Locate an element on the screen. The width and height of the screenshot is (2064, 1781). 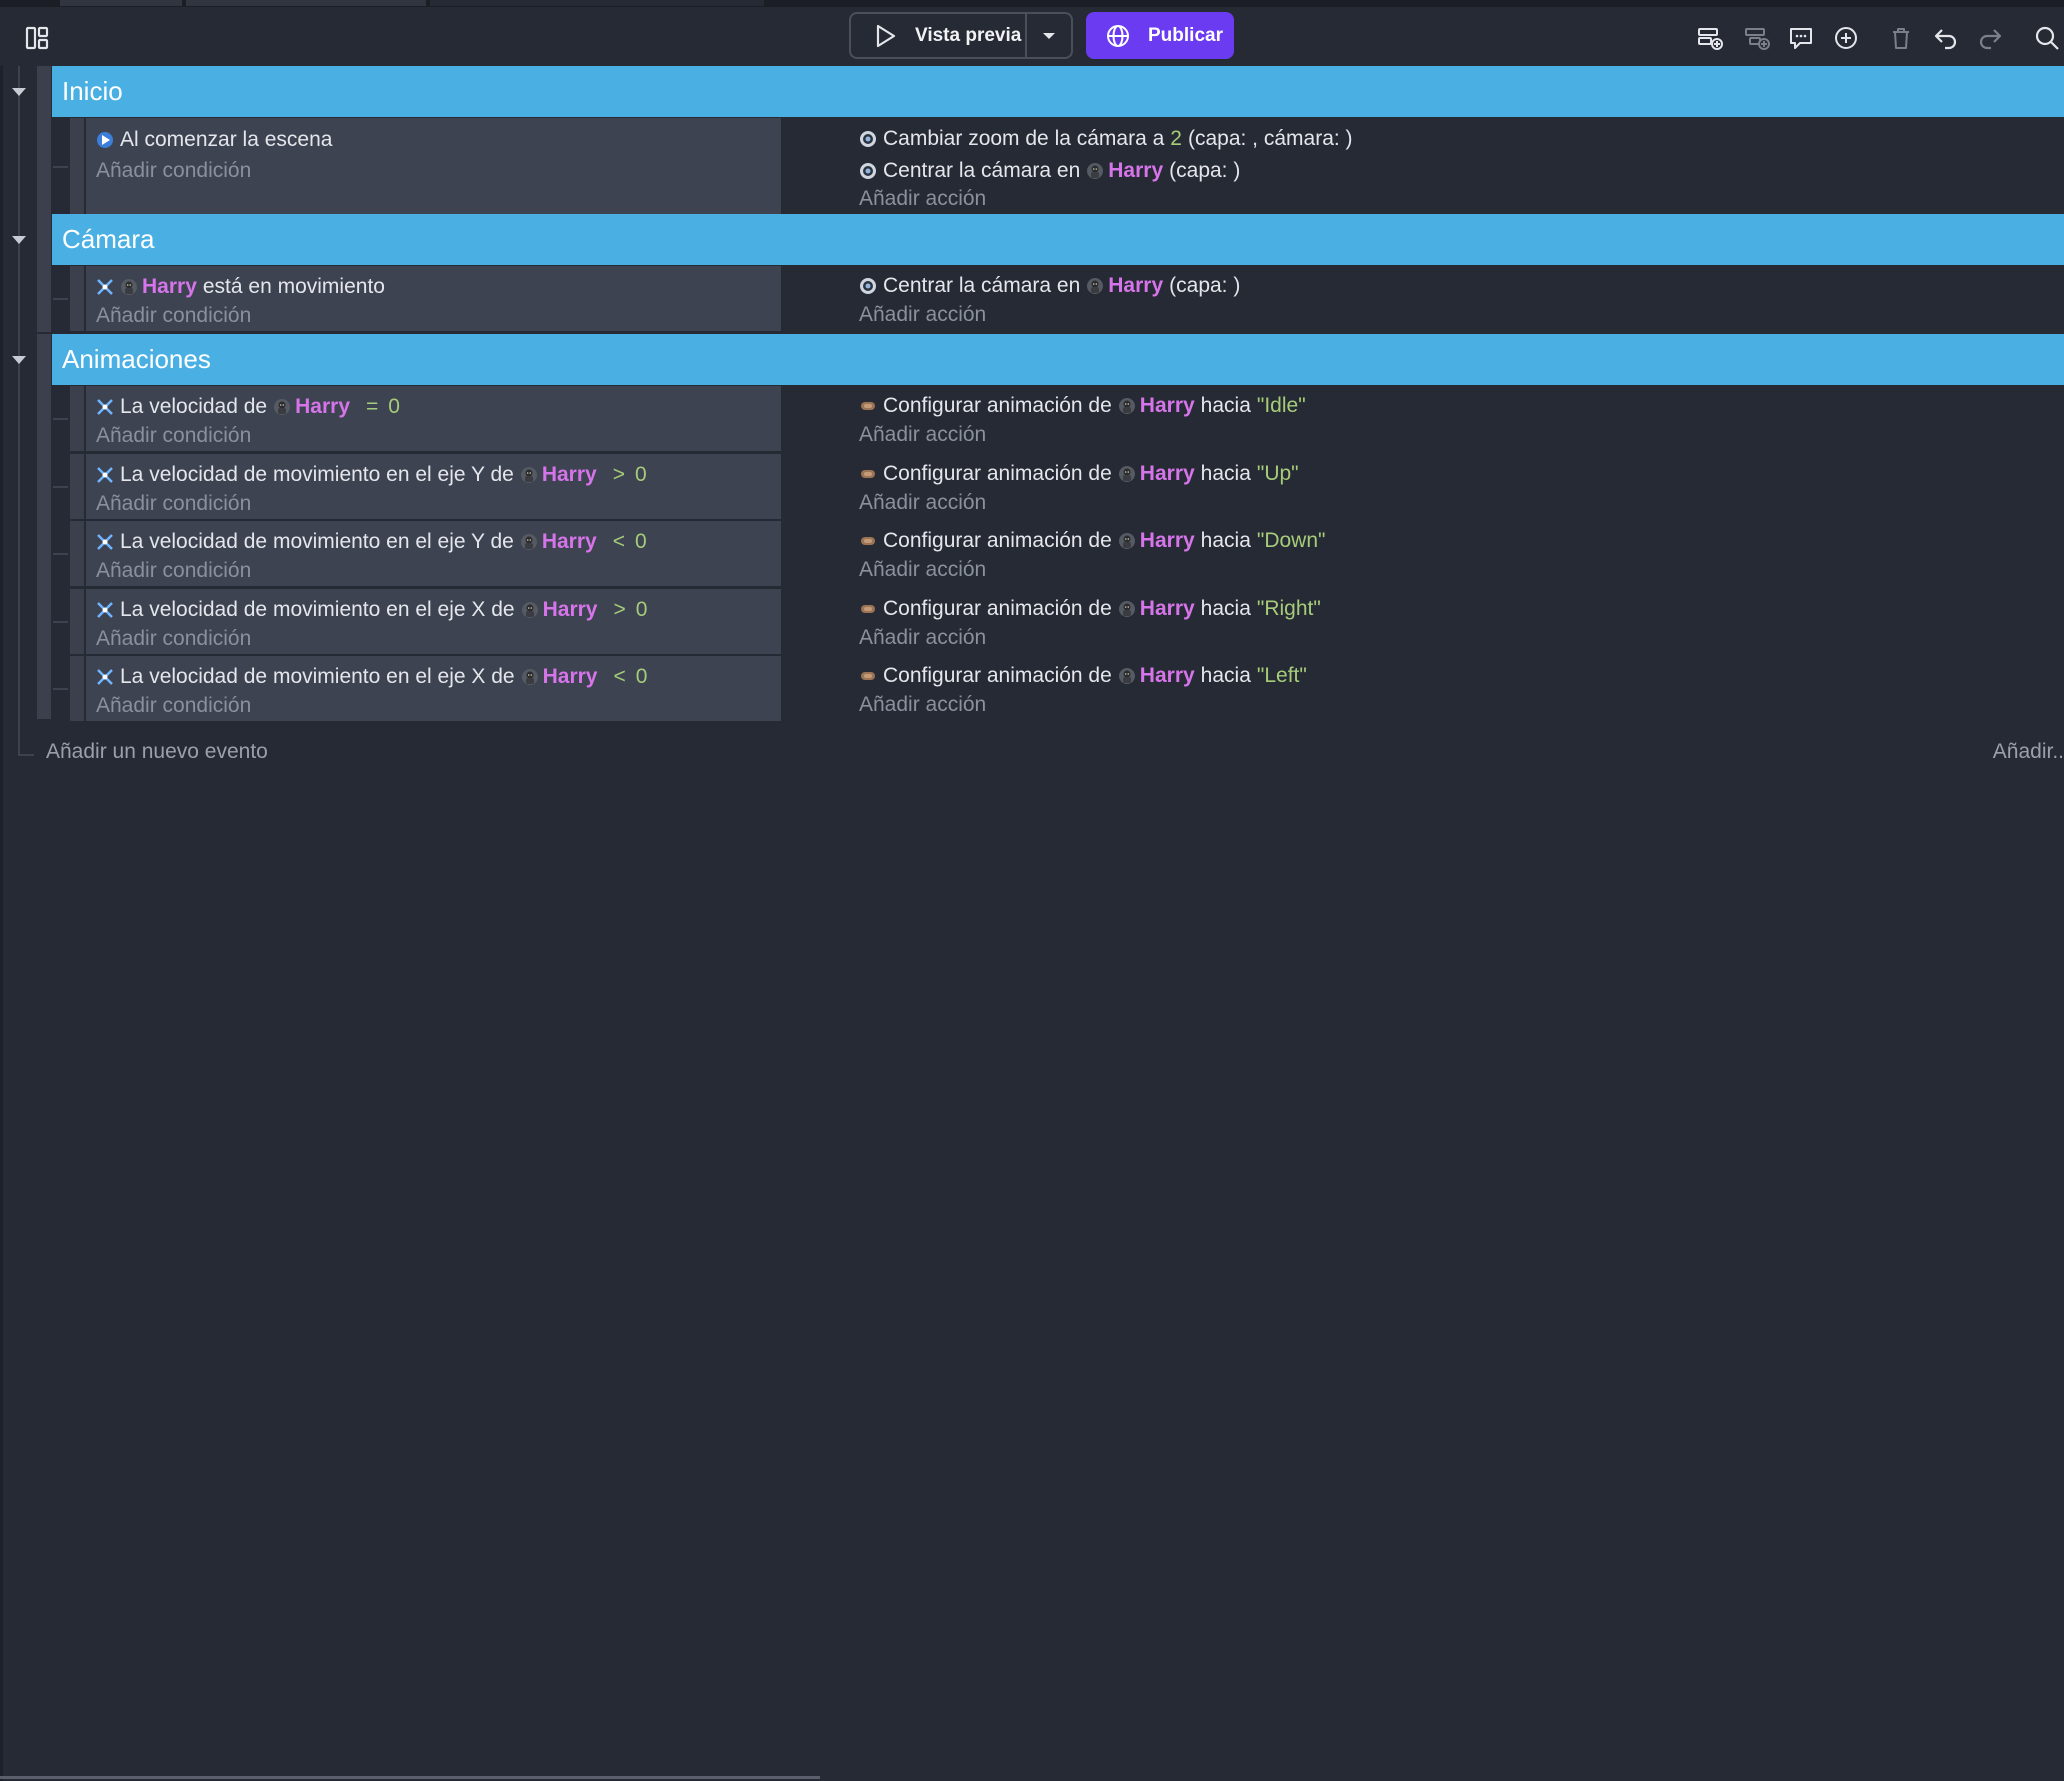
action: Configurar animación de Harry hacia "Up" is located at coordinates (1082, 474).